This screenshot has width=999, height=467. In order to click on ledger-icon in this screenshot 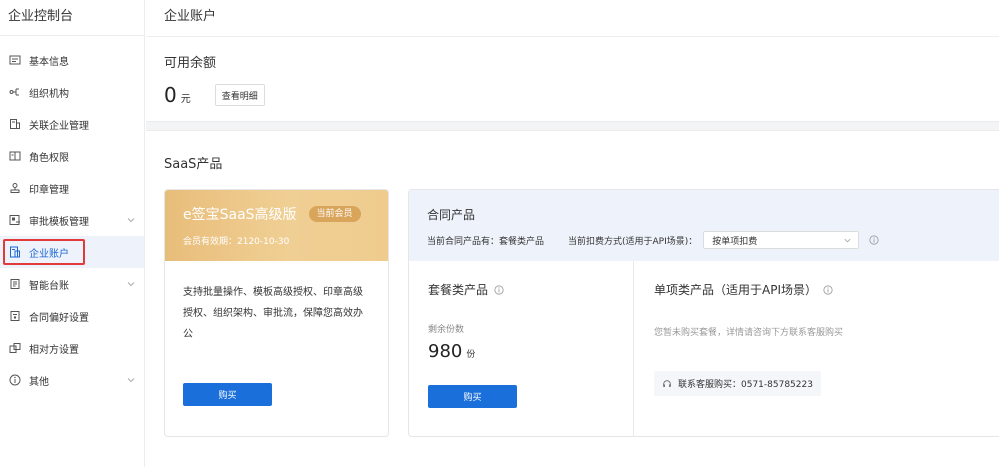, I will do `click(15, 284)`.